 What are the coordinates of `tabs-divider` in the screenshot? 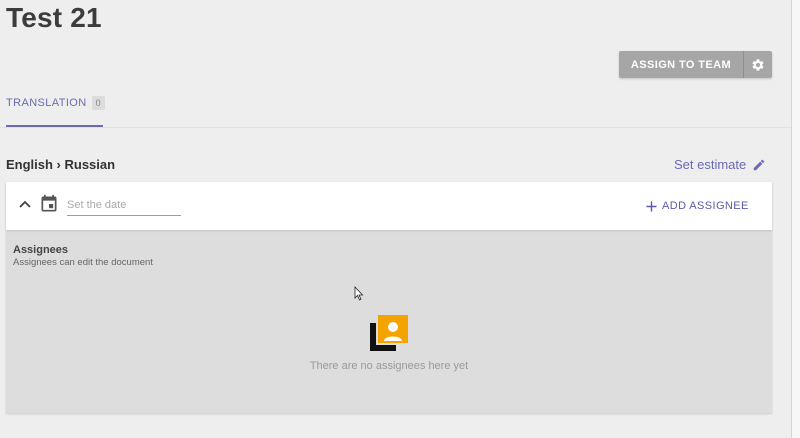 It's located at (395, 127).